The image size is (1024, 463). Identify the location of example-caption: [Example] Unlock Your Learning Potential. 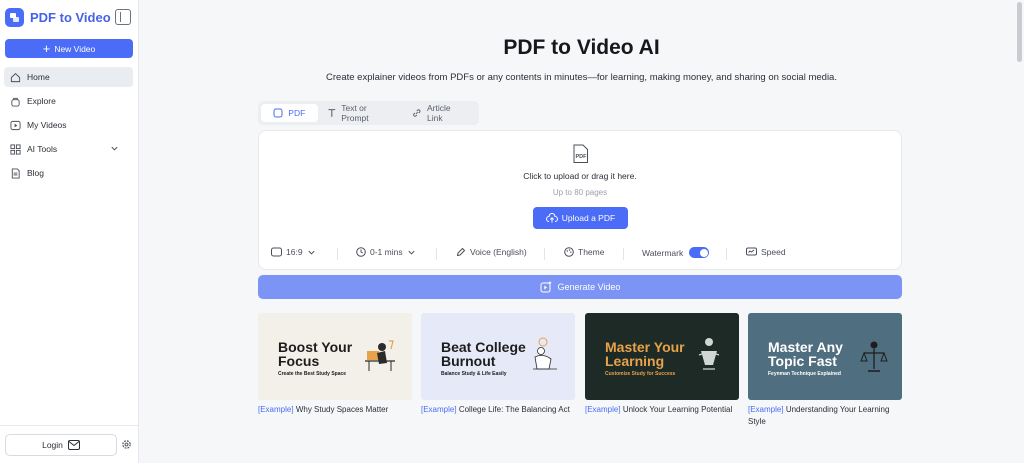
(662, 410).